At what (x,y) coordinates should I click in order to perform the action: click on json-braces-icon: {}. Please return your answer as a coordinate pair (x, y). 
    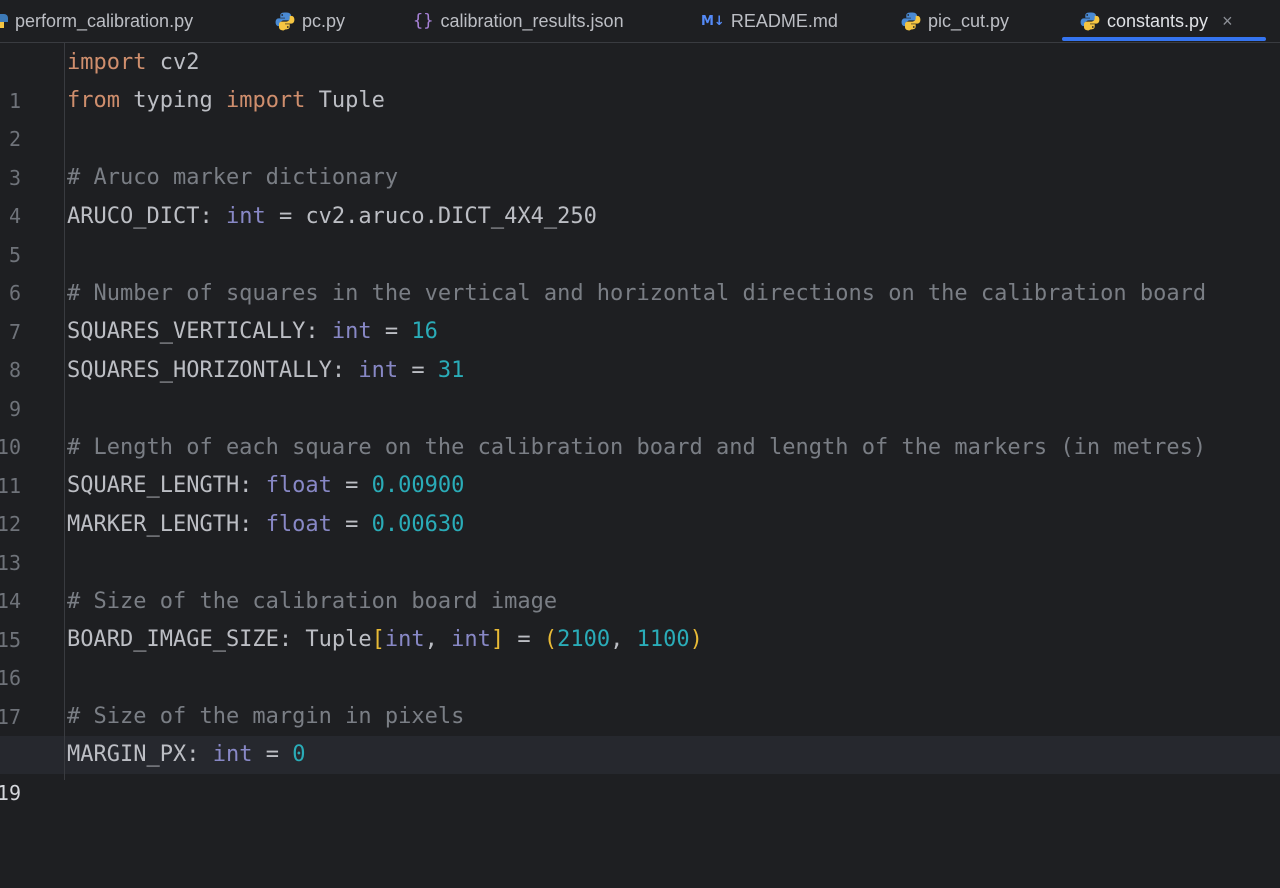
    Looking at the image, I should click on (423, 21).